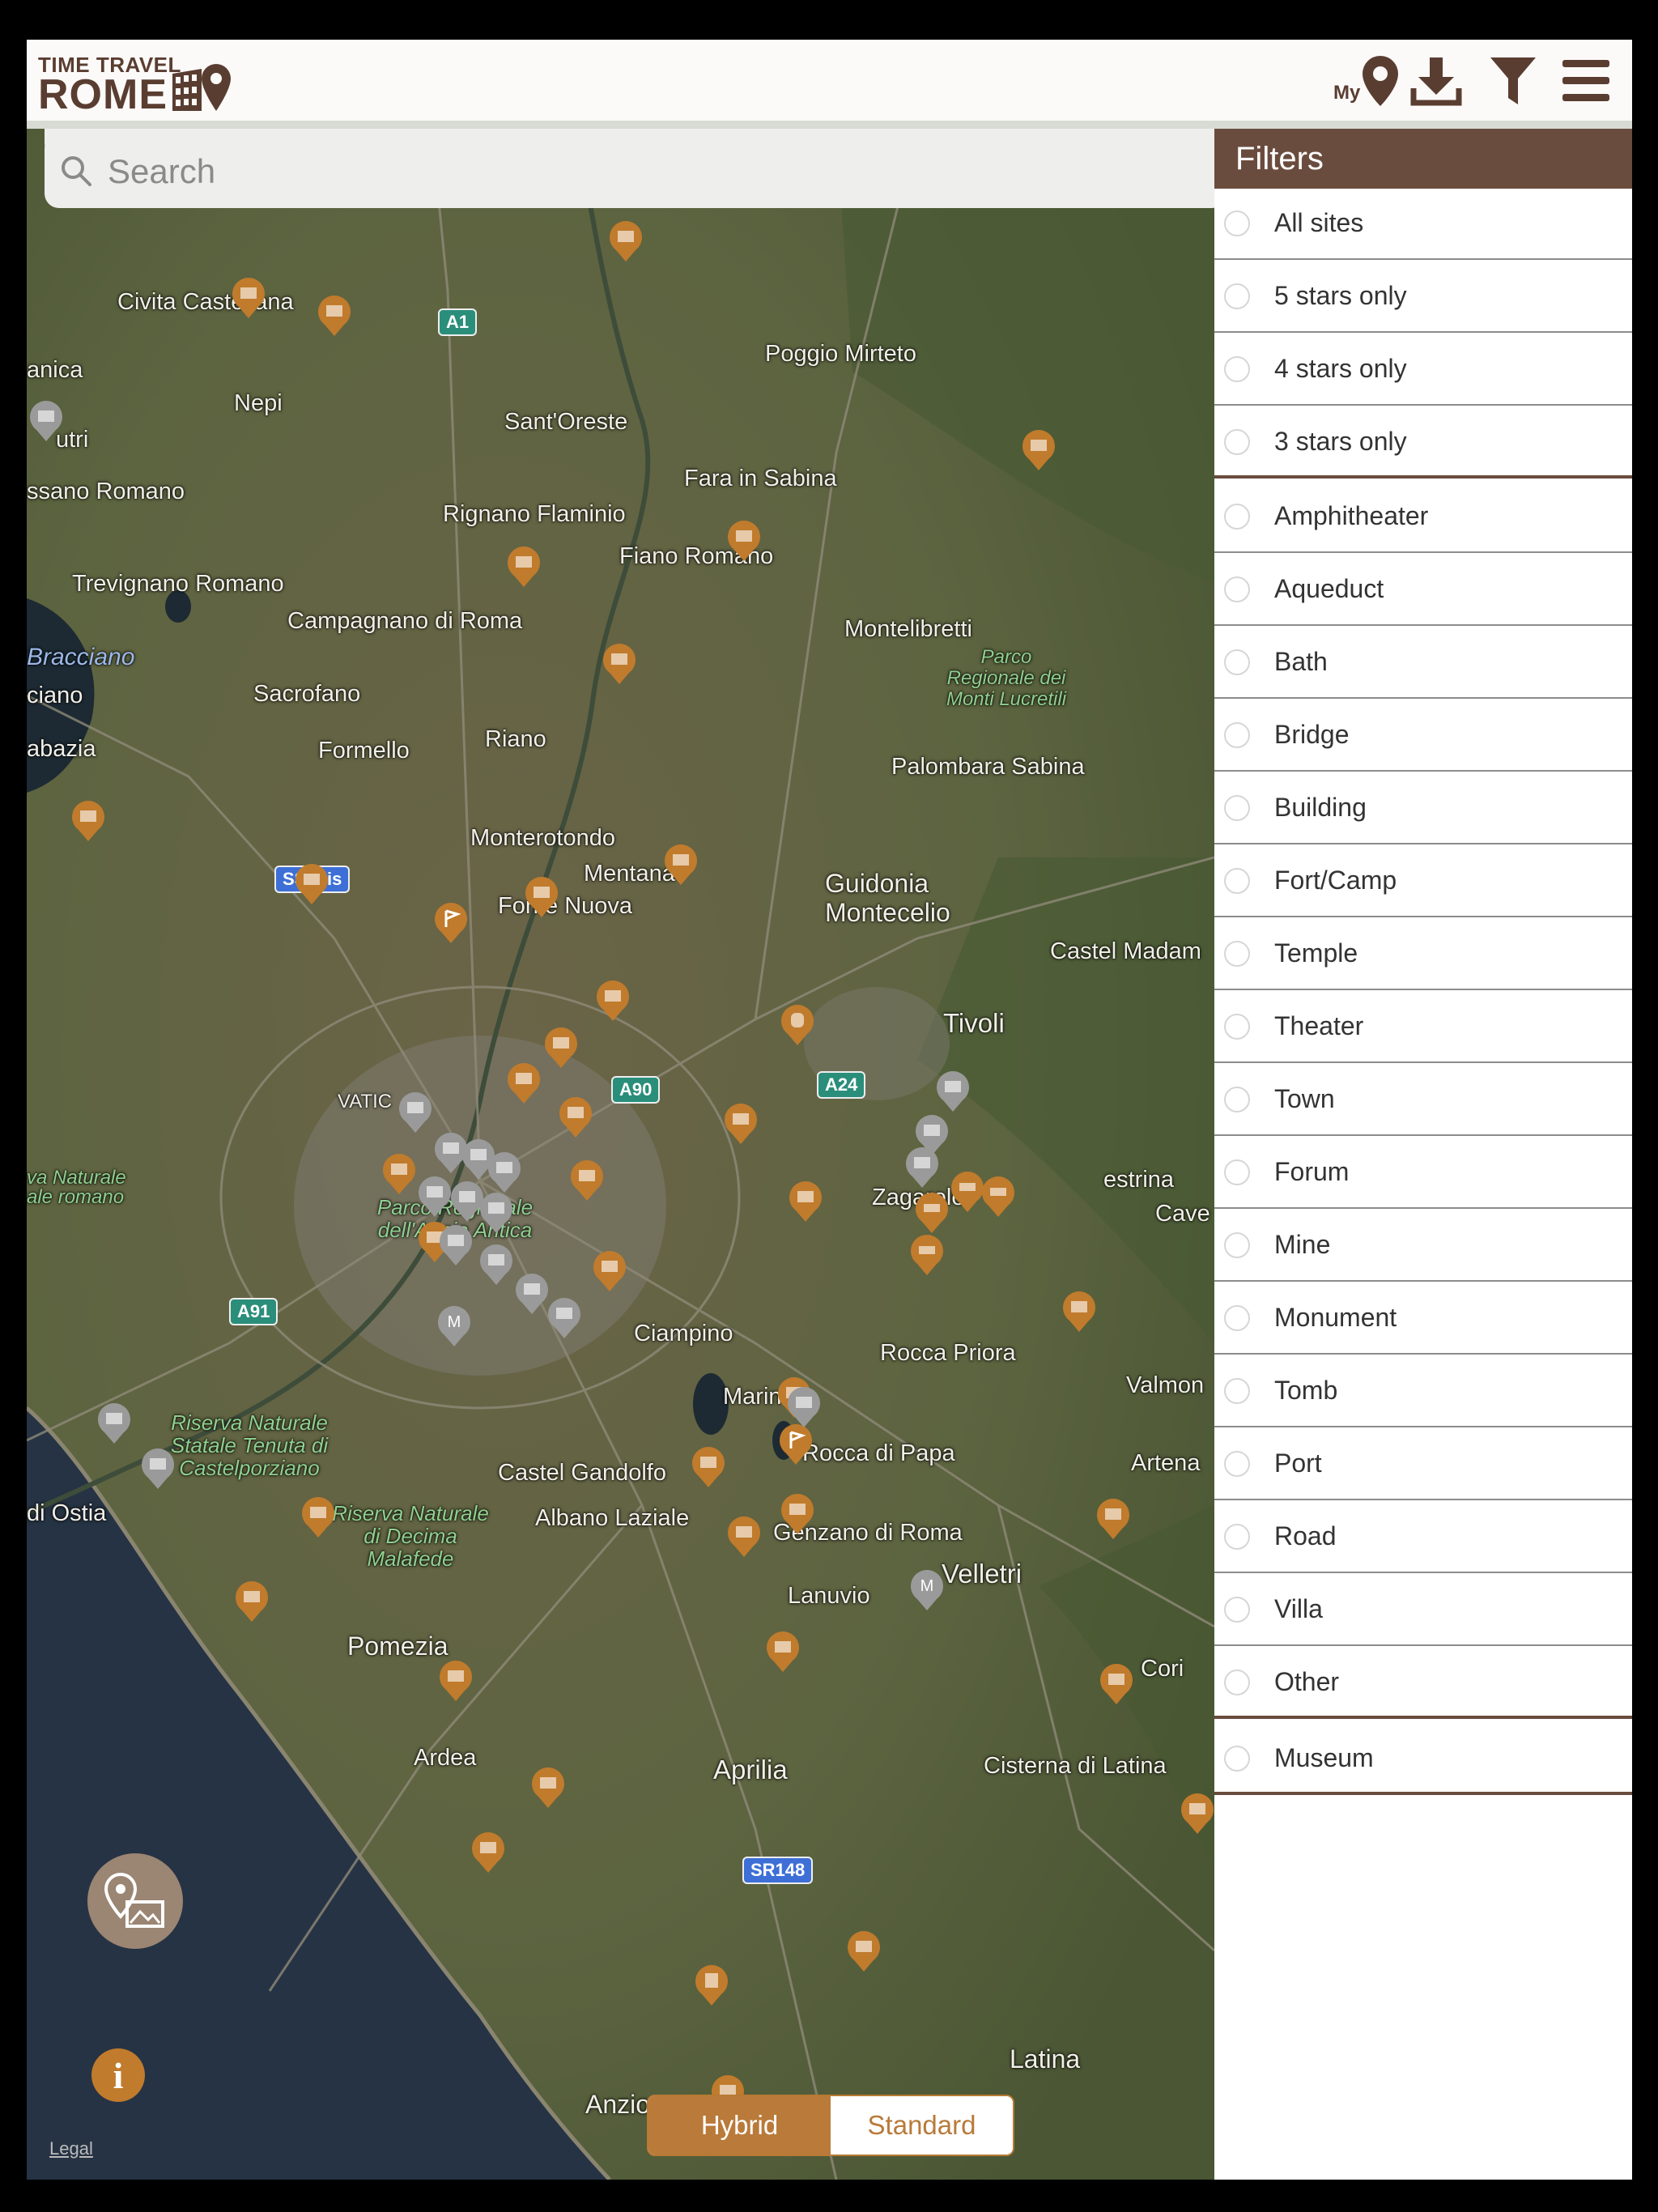  I want to click on filter-option: Other, so click(1423, 1683).